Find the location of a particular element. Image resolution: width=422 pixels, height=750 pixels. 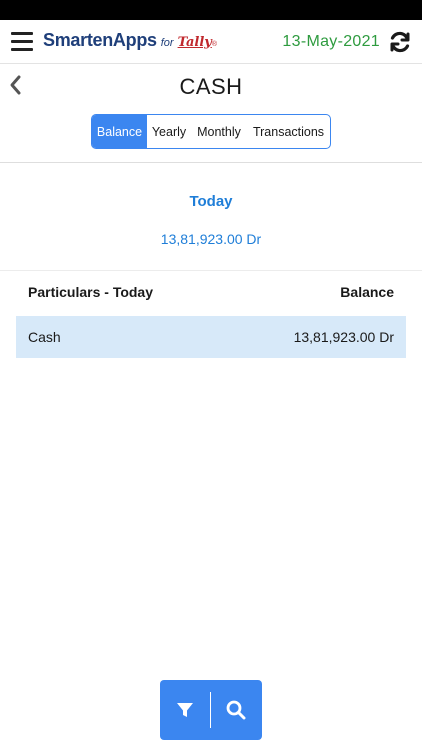

tab-monthly: Monthly is located at coordinates (219, 131).